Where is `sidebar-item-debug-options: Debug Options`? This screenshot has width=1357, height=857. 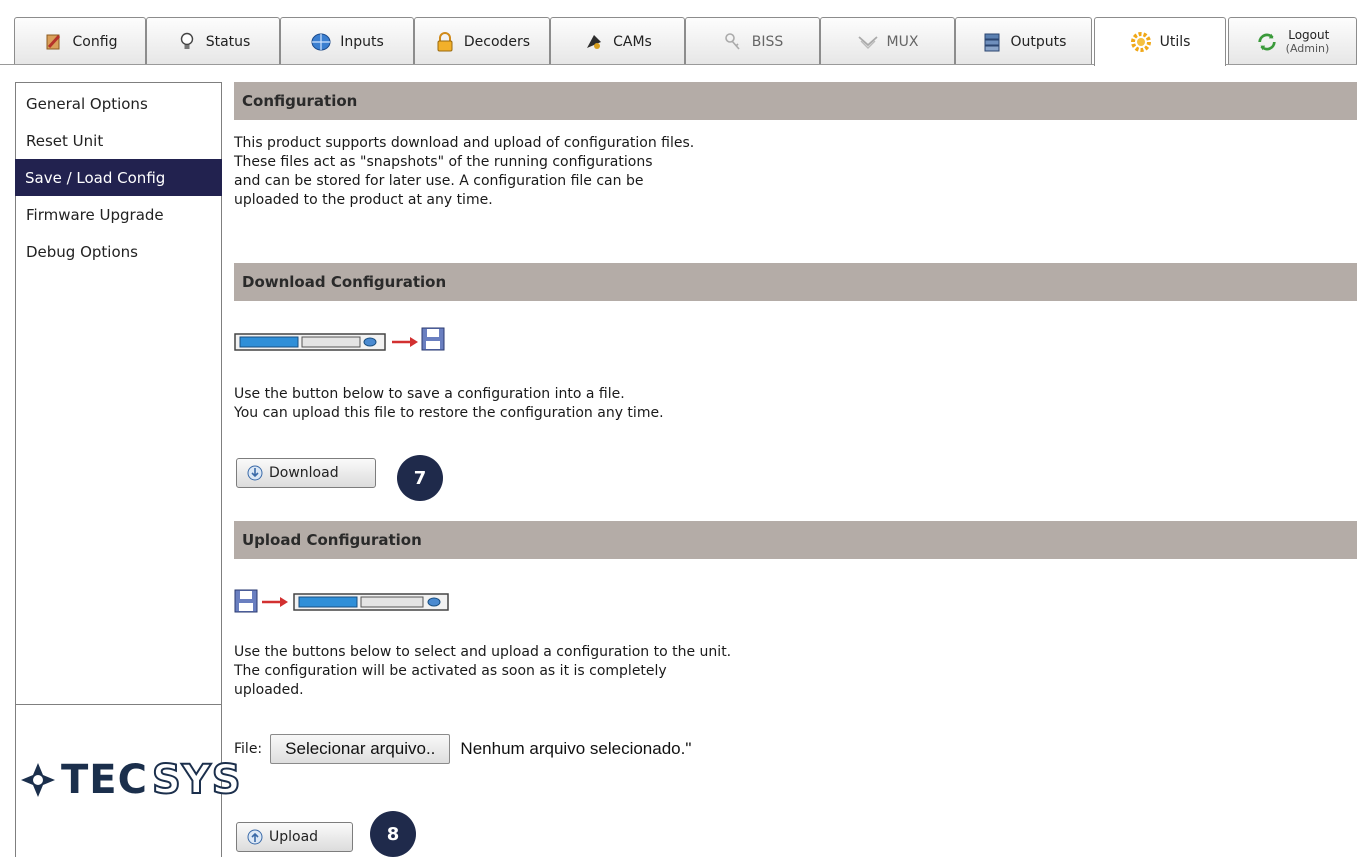 sidebar-item-debug-options: Debug Options is located at coordinates (118, 251).